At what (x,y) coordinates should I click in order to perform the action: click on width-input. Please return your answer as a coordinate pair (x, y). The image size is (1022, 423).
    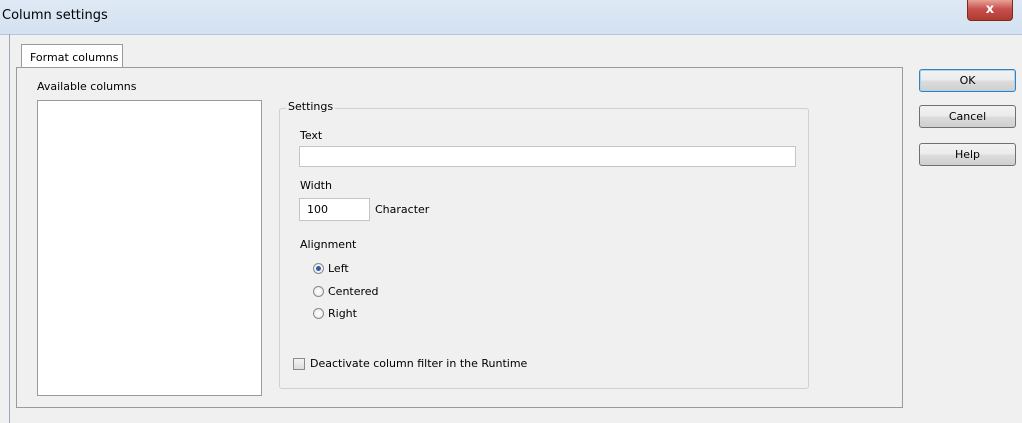
    Looking at the image, I should click on (334, 209).